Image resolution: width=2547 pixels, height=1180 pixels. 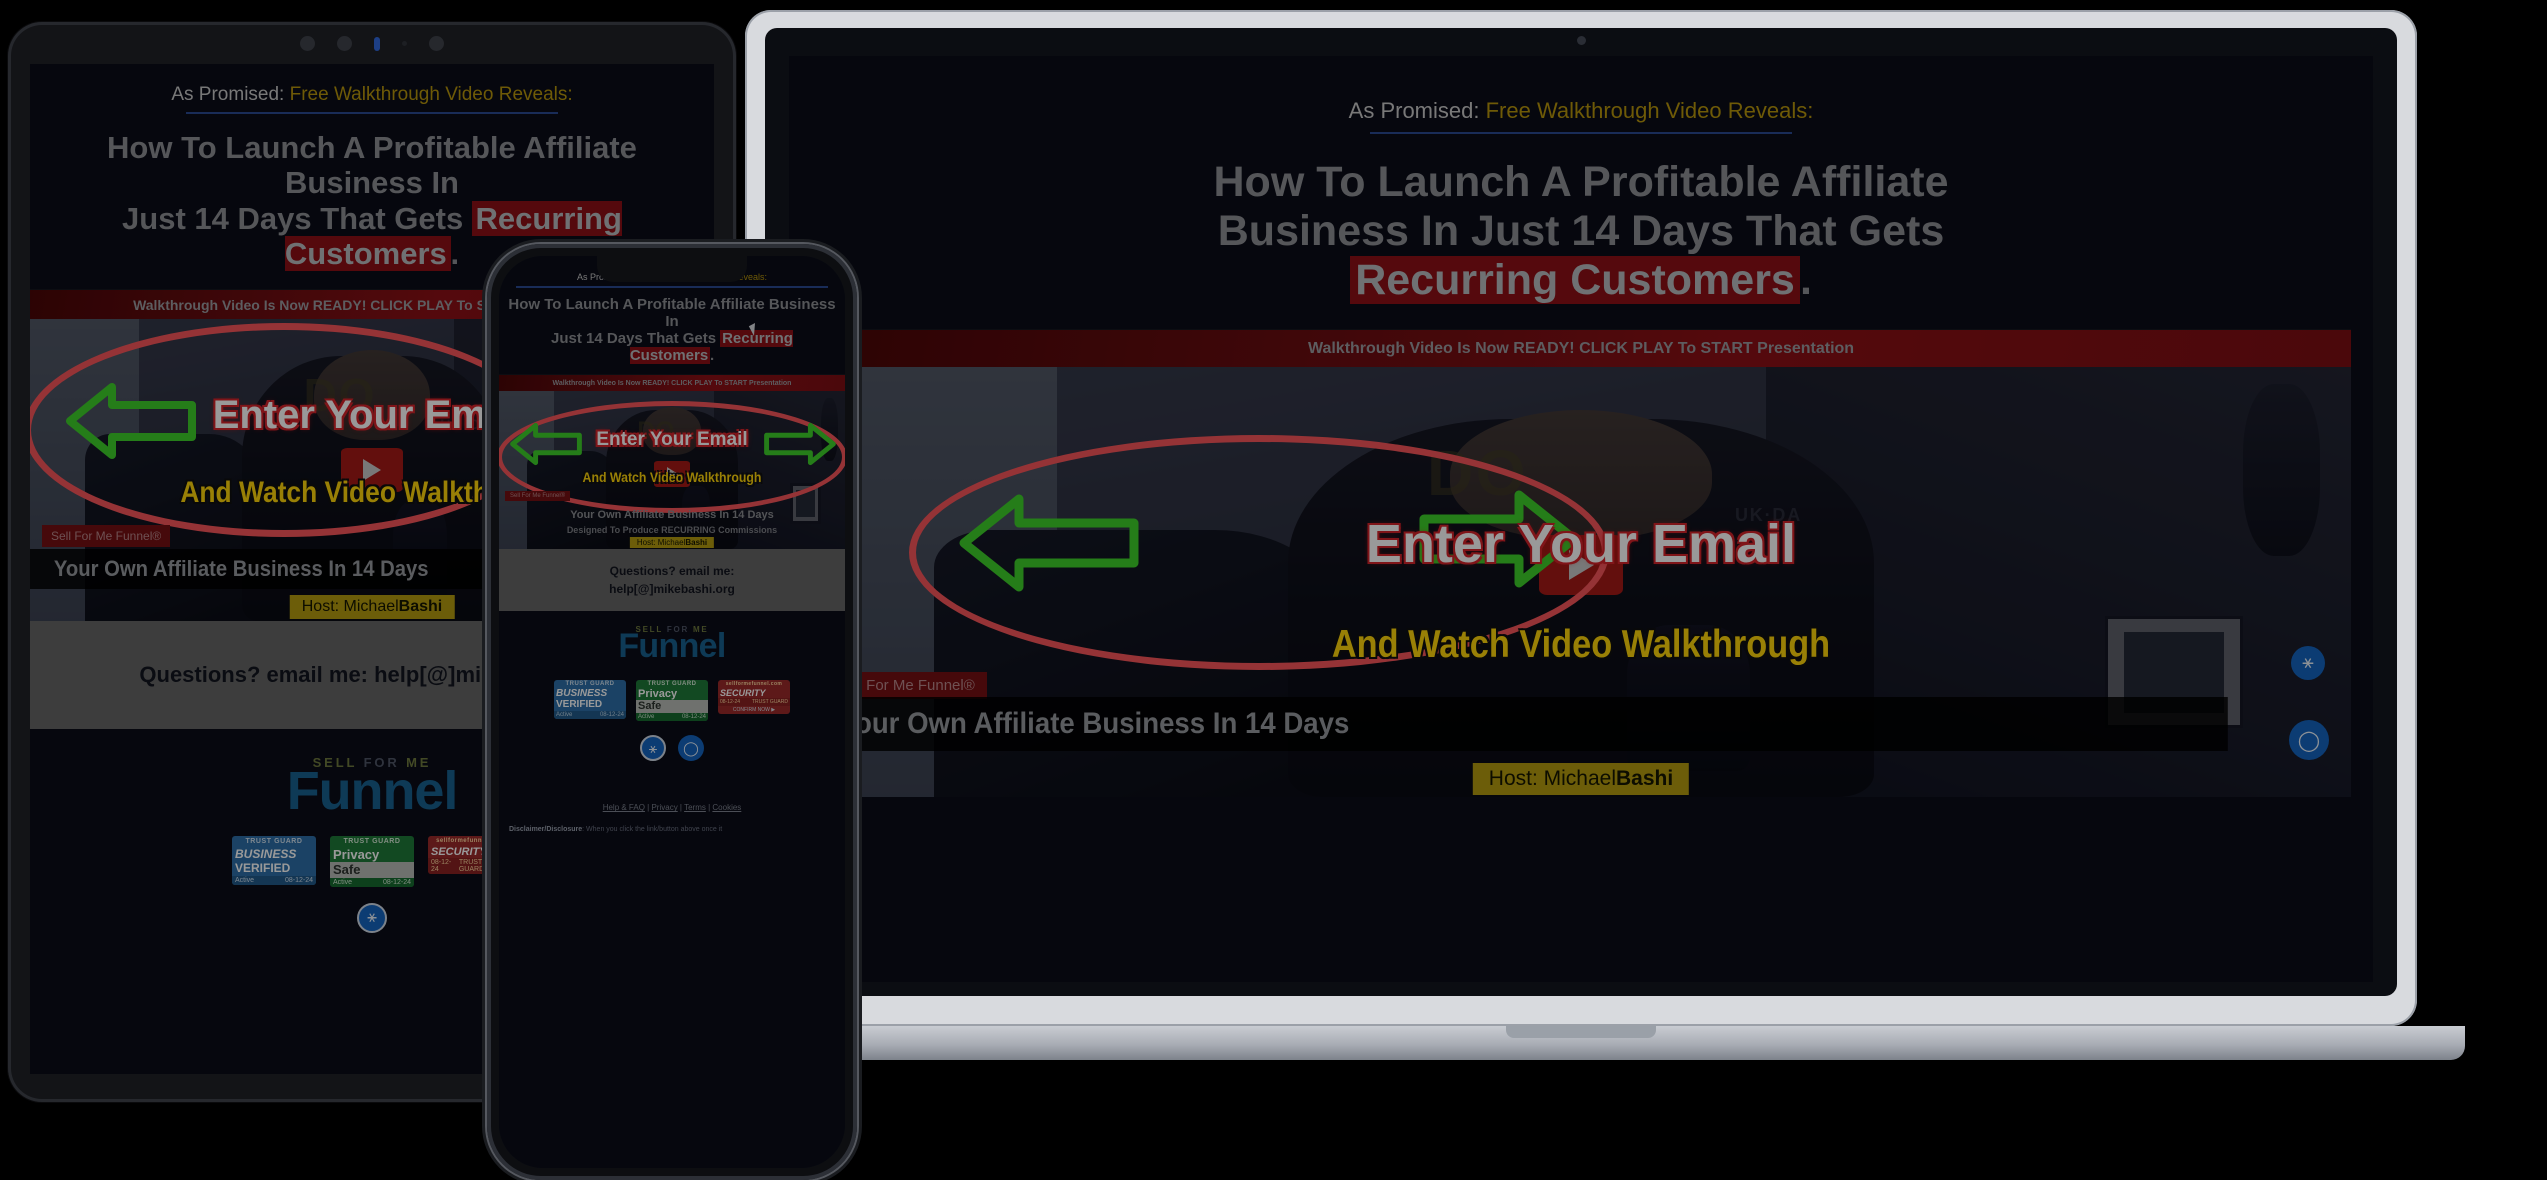 I want to click on footer-link-help-faq: Help & FAQ, so click(x=624, y=807).